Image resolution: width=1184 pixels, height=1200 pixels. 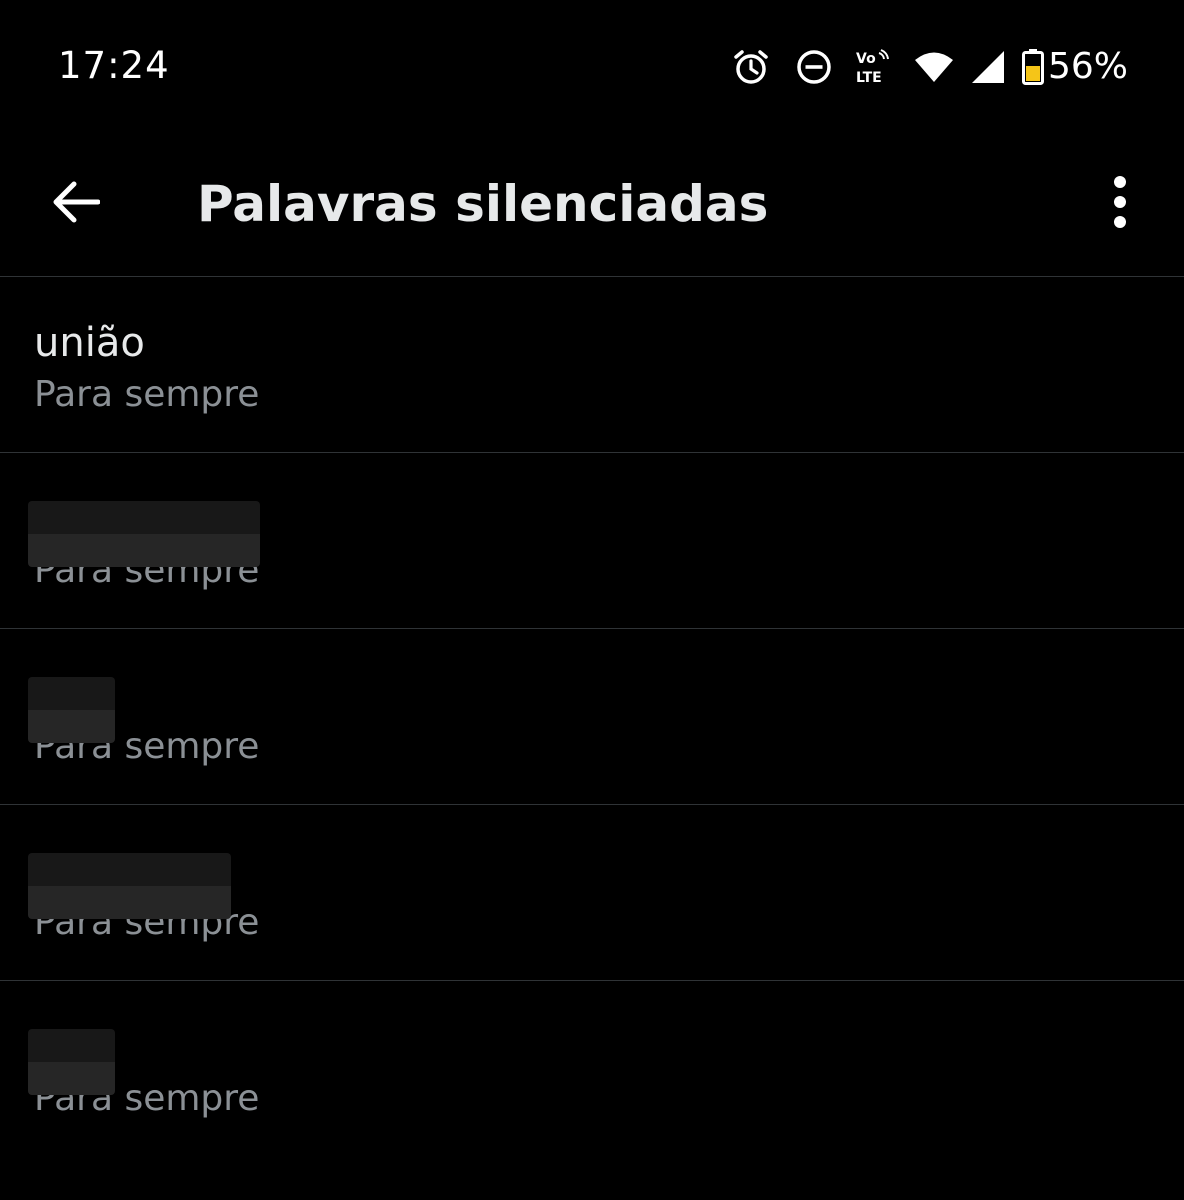 I want to click on more-vertical-icon, so click(x=1120, y=202).